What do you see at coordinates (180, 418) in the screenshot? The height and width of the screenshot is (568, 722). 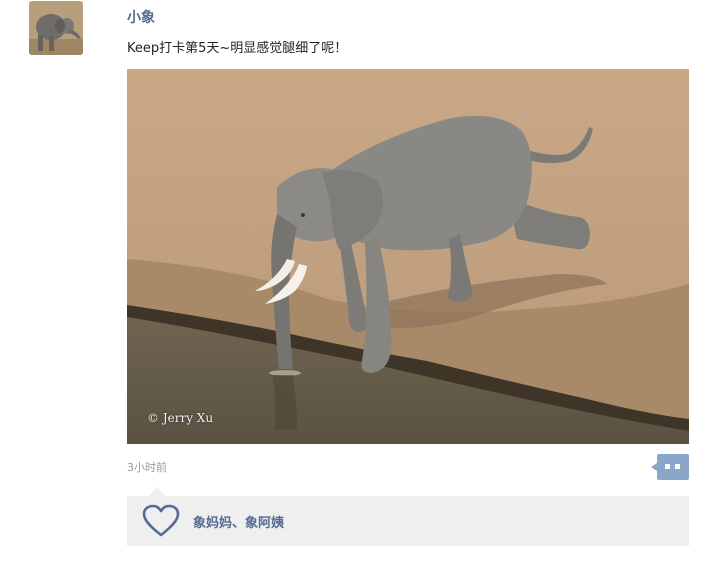 I see `photo-watermark: © Jerry Xu` at bounding box center [180, 418].